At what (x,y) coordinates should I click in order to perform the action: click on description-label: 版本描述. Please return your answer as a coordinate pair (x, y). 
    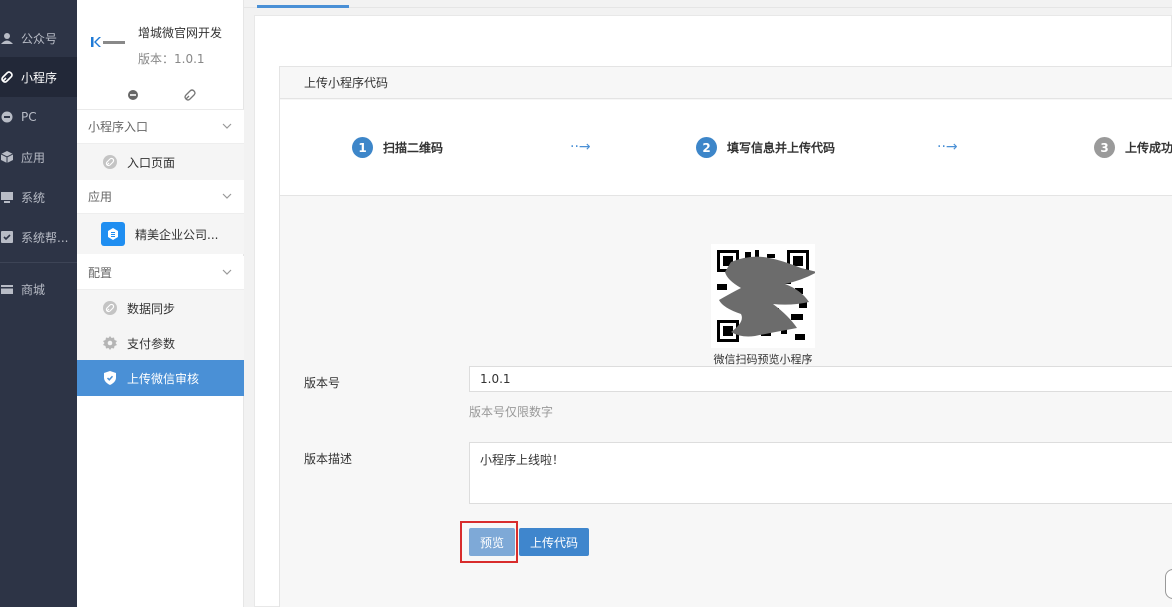
    Looking at the image, I should click on (328, 459).